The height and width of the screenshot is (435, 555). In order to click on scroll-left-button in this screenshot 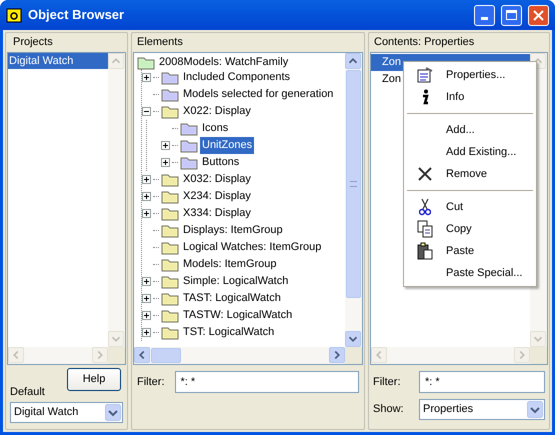, I will do `click(142, 355)`.